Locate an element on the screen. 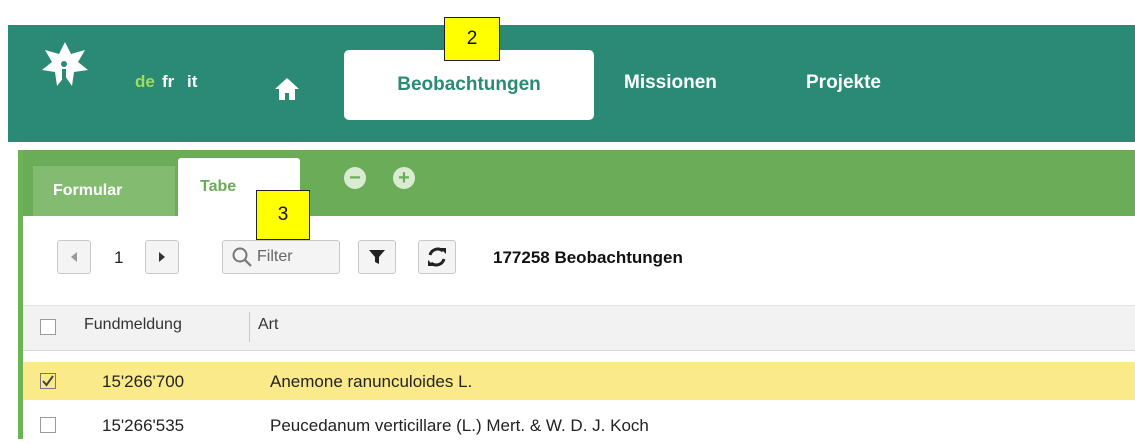 The height and width of the screenshot is (444, 1135). home-icon is located at coordinates (287, 89).